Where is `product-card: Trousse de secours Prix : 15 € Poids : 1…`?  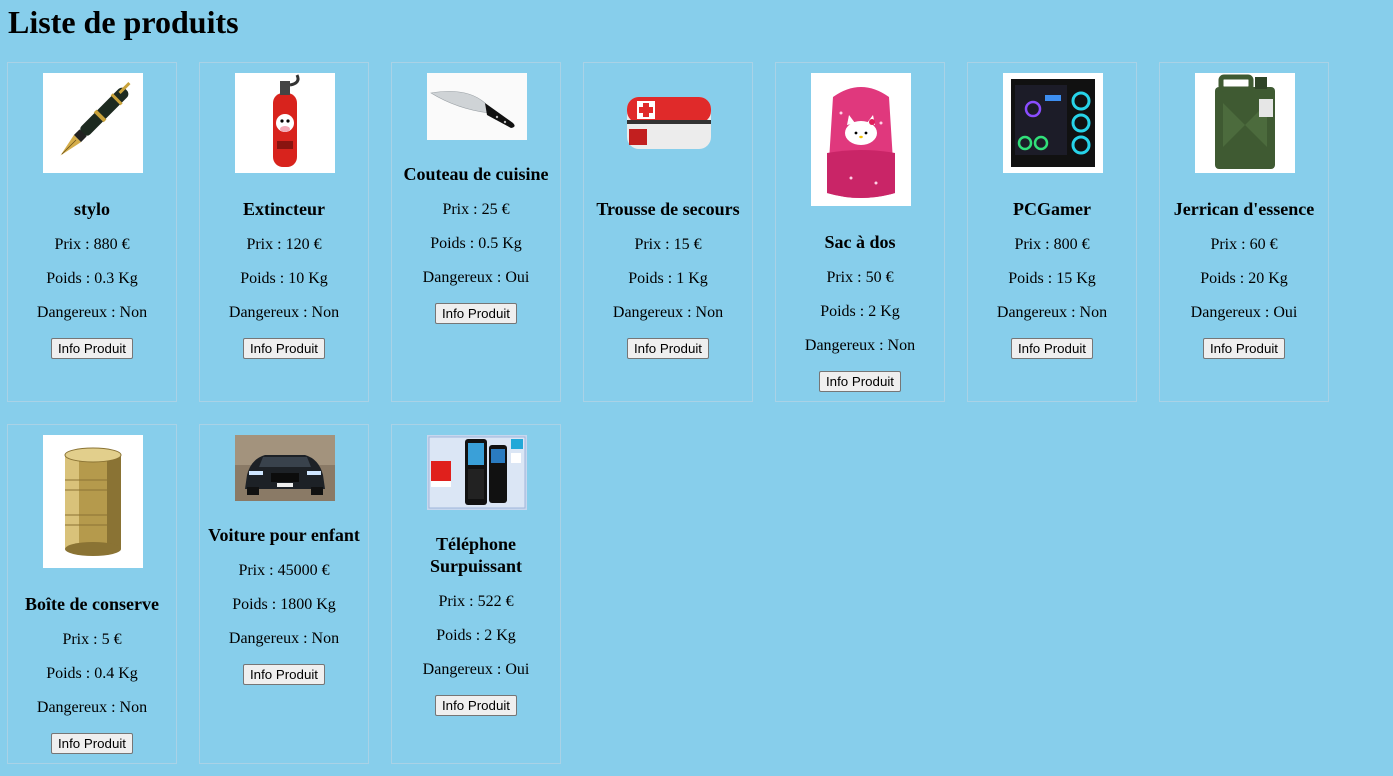
product-card: Trousse de secours Prix : 15 € Poids : 1… is located at coordinates (668, 232).